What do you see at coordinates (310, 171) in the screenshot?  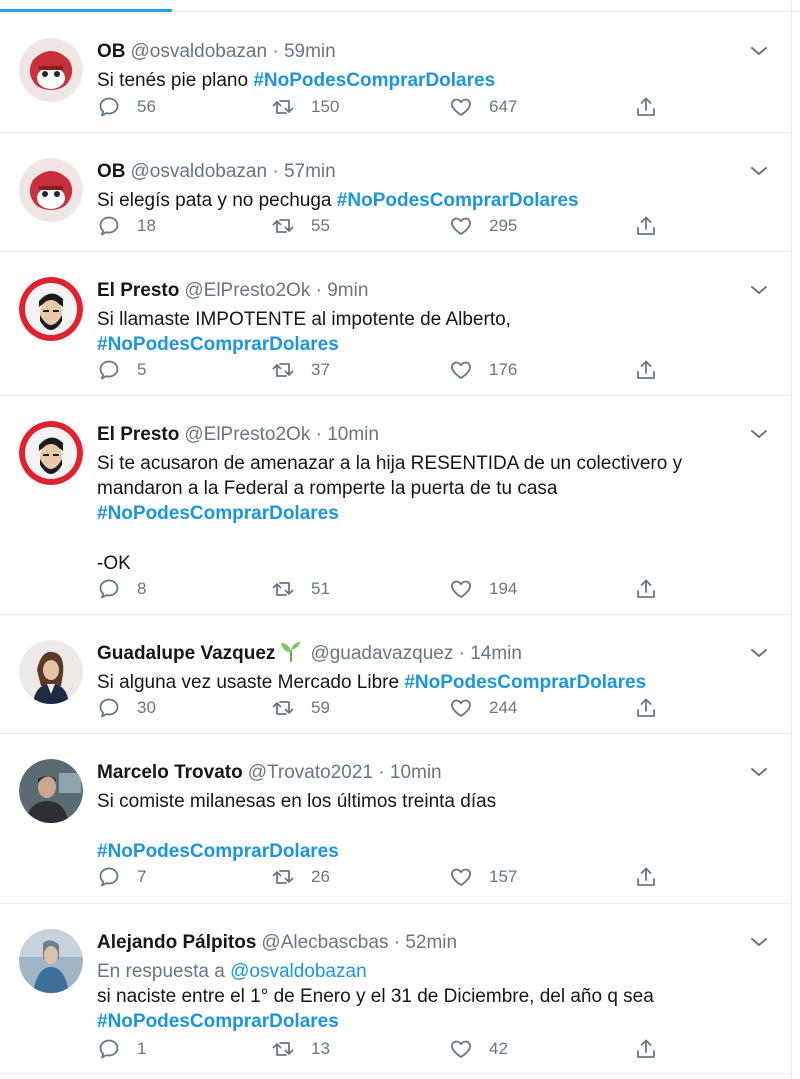 I see `timestamp: 57min` at bounding box center [310, 171].